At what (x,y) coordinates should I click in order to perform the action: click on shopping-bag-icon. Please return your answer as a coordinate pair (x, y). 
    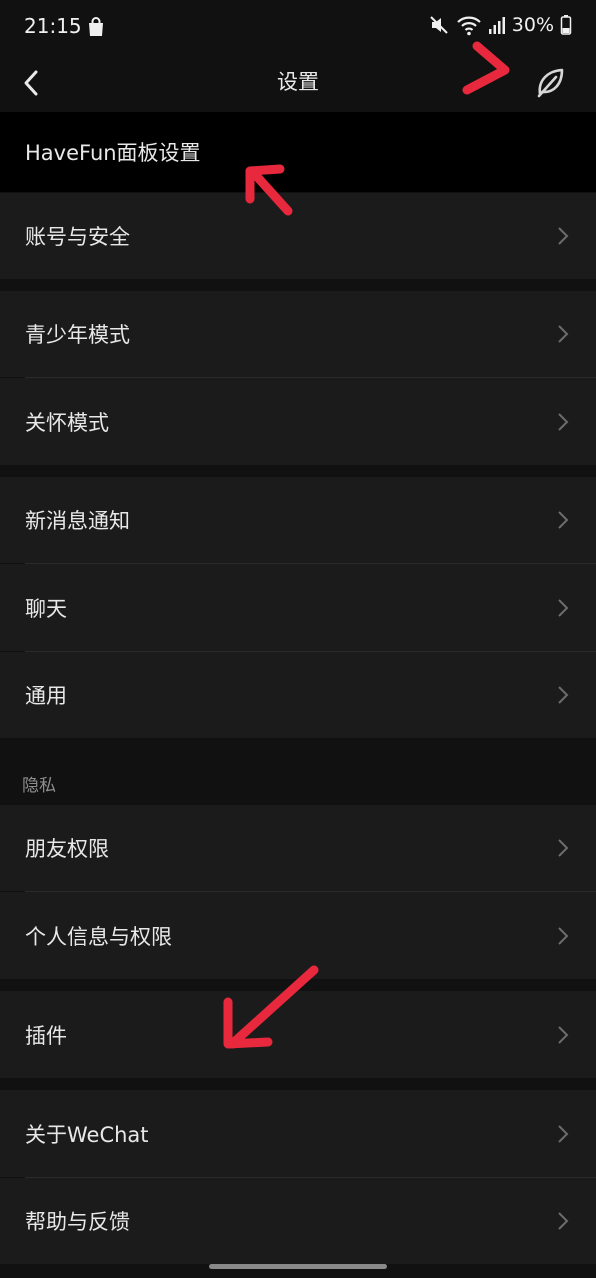
    Looking at the image, I should click on (96, 26).